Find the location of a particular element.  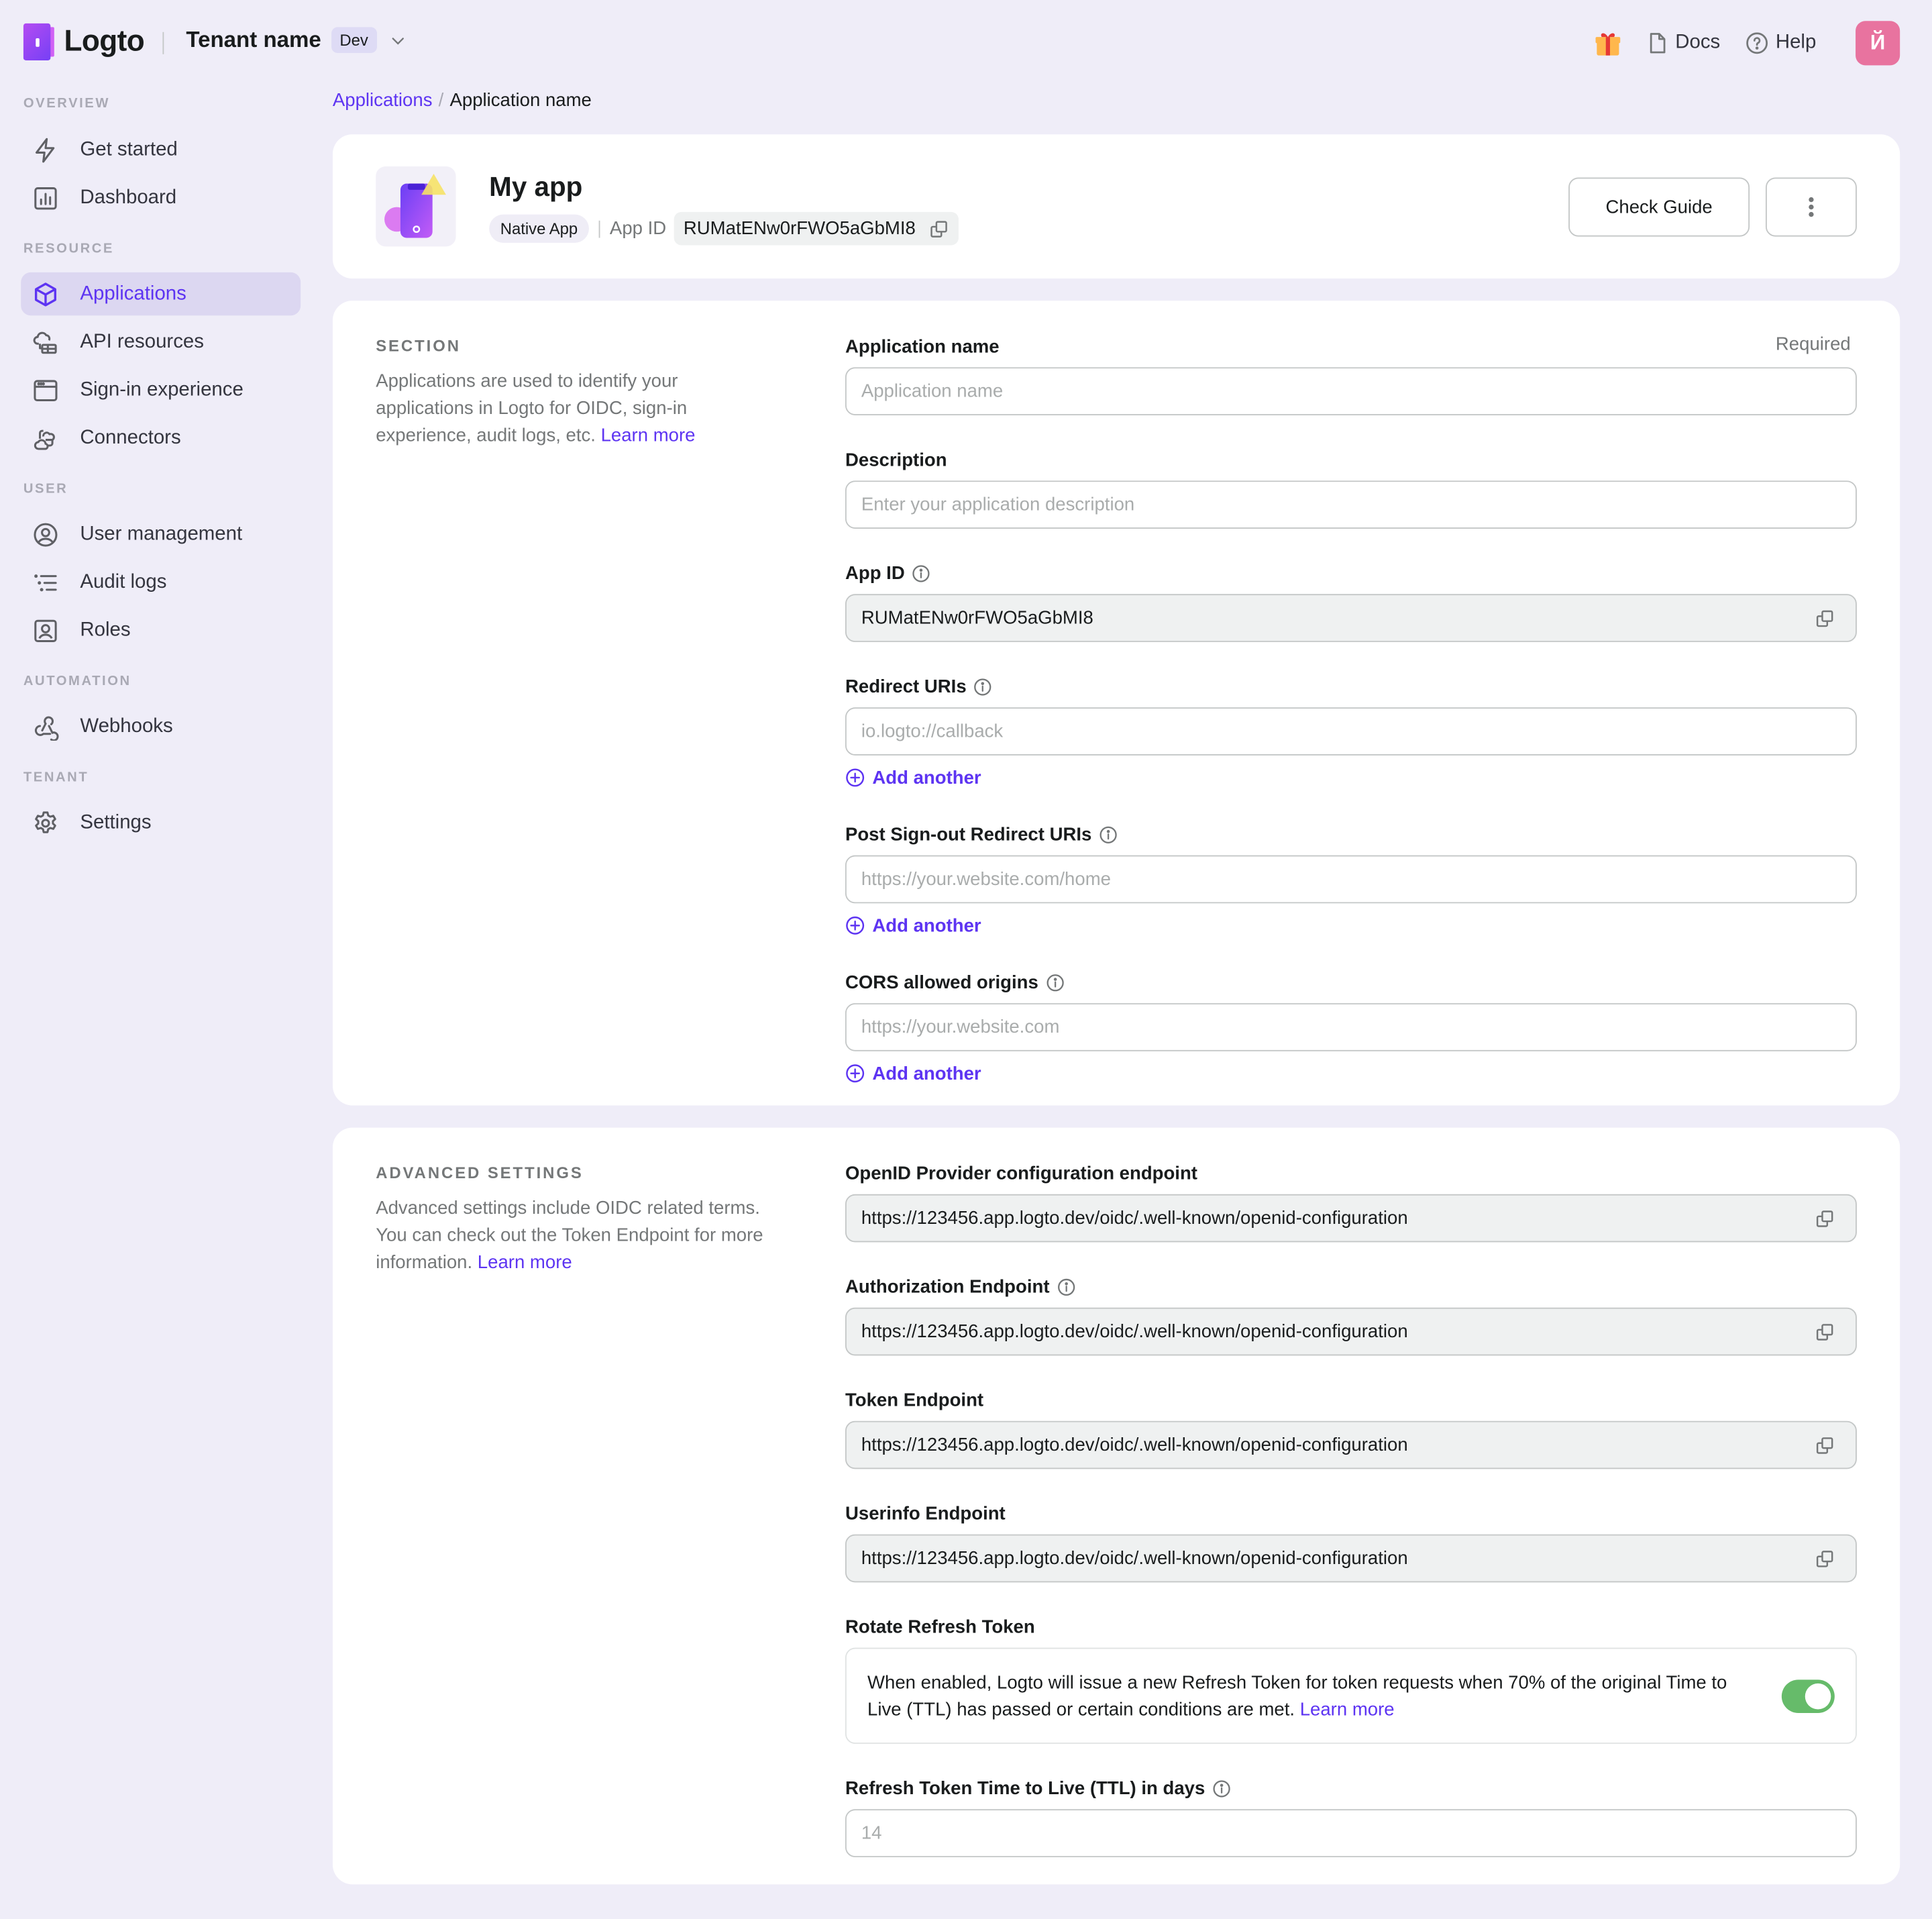

logto-logo-icon is located at coordinates (38, 41).